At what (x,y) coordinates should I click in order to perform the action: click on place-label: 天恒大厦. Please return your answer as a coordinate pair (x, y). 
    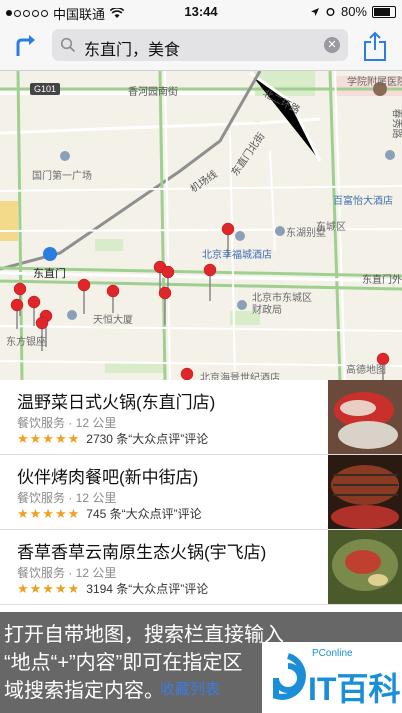
    Looking at the image, I should click on (113, 320).